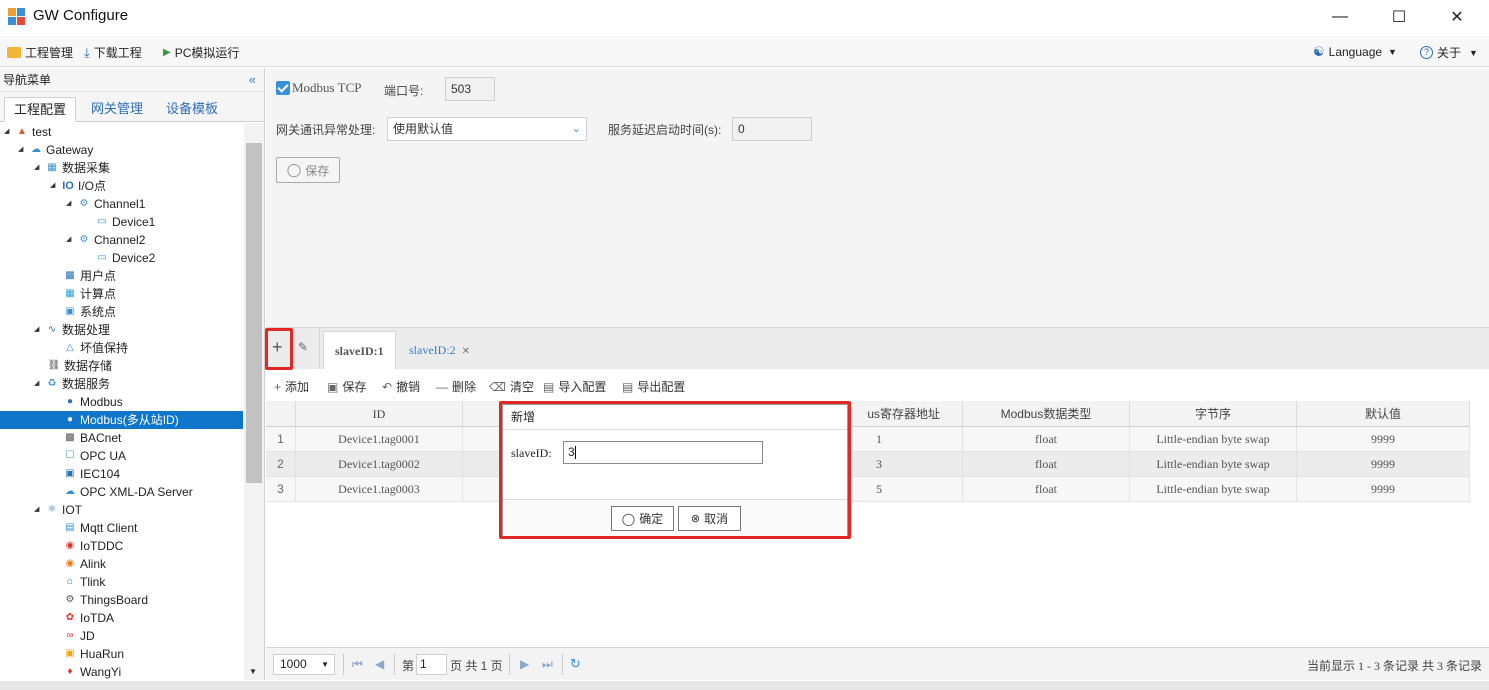  I want to click on first-page-icon: ⏮, so click(357, 664).